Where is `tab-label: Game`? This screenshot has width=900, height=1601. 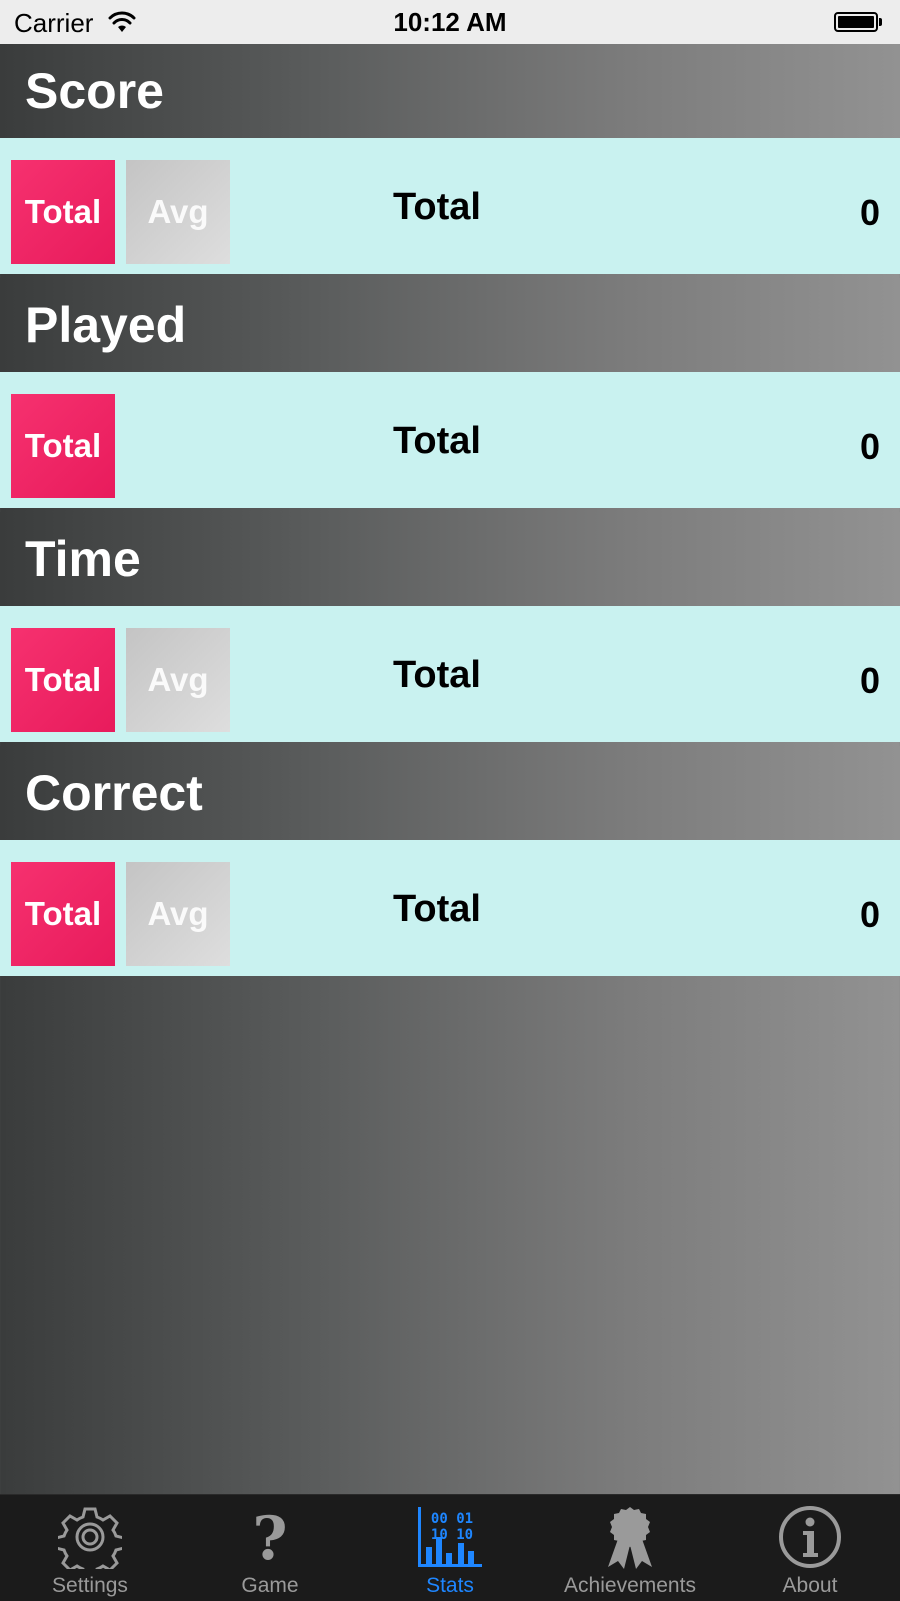 tab-label: Game is located at coordinates (270, 1585).